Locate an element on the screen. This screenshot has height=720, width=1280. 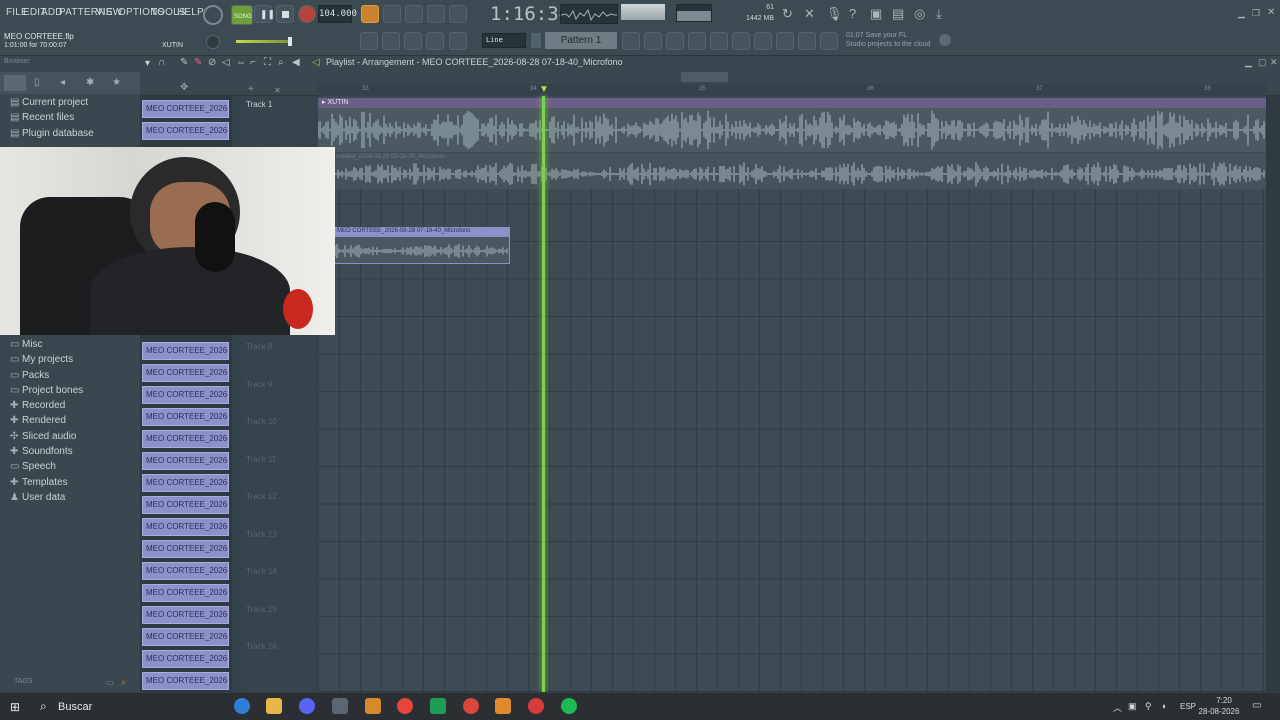
microphone-icon: 🎙 is located at coordinates (834, 14).